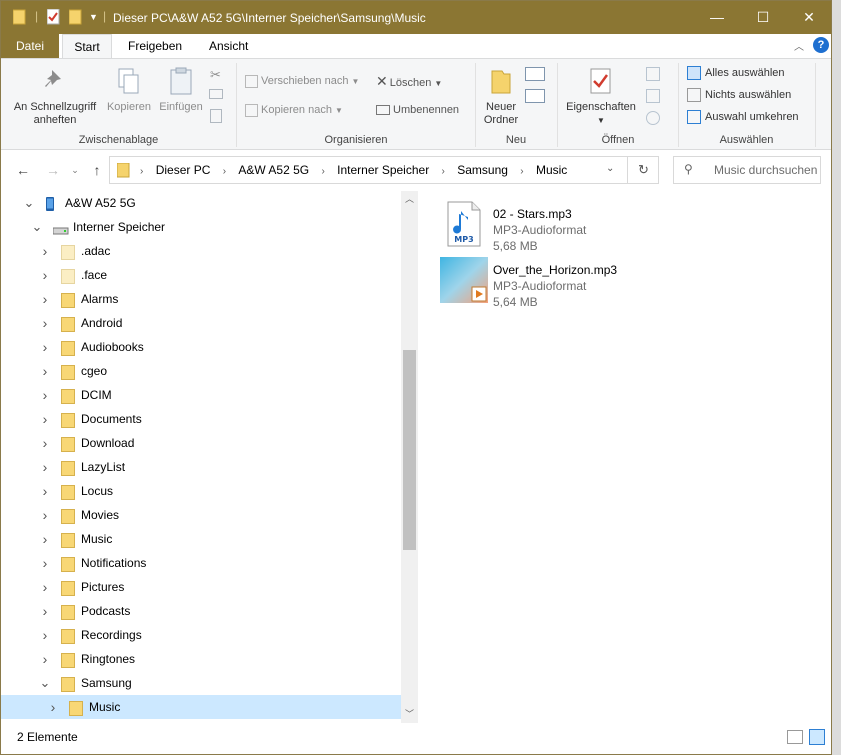 The width and height of the screenshot is (841, 755). I want to click on invert-selection-button: Auswahl umkehren, so click(743, 117).